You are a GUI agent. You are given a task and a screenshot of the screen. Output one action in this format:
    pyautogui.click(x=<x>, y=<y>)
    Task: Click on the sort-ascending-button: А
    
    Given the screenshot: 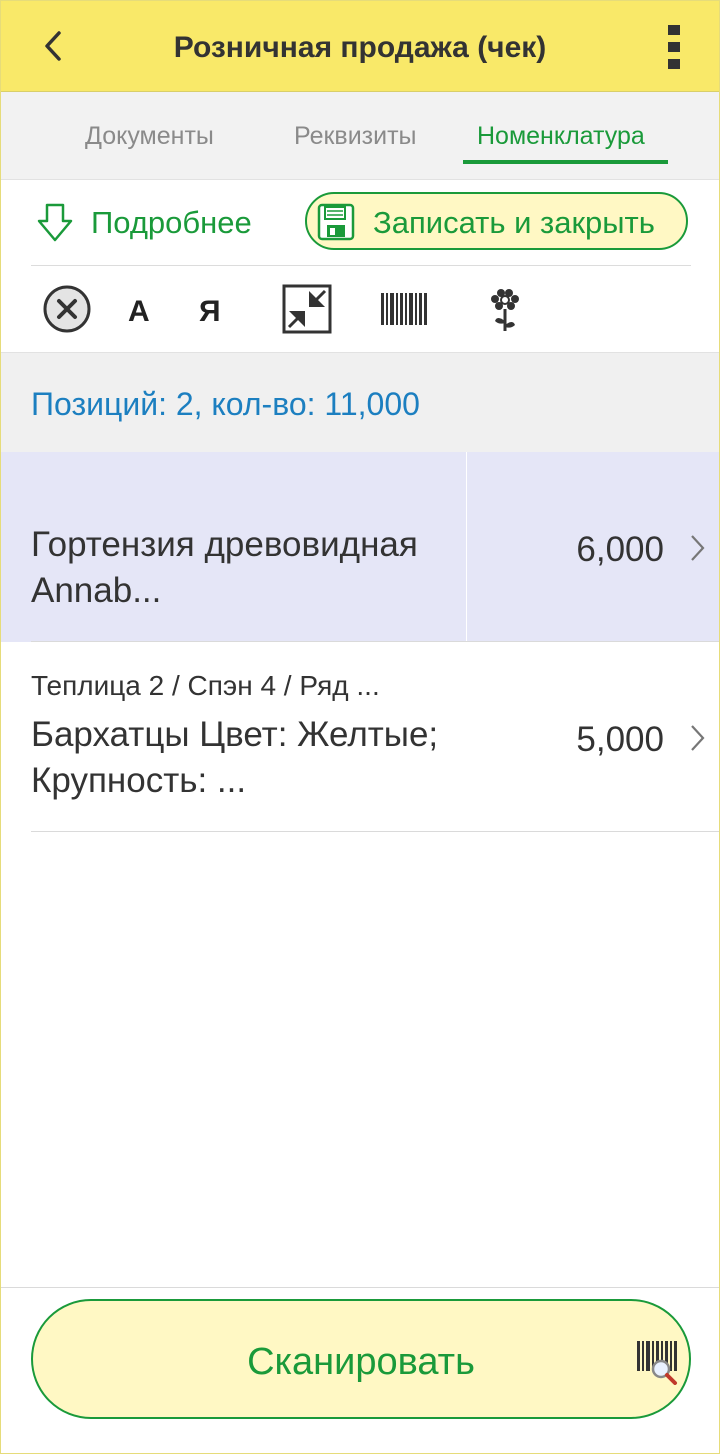 What is the action you would take?
    pyautogui.click(x=143, y=309)
    